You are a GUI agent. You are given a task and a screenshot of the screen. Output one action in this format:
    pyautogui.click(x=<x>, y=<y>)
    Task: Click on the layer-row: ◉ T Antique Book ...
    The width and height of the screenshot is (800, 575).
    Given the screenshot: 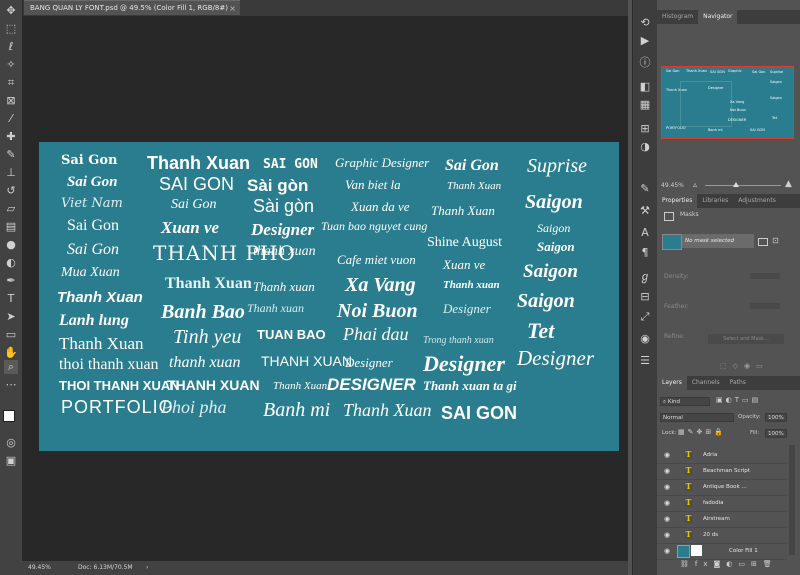 What is the action you would take?
    pyautogui.click(x=722, y=487)
    